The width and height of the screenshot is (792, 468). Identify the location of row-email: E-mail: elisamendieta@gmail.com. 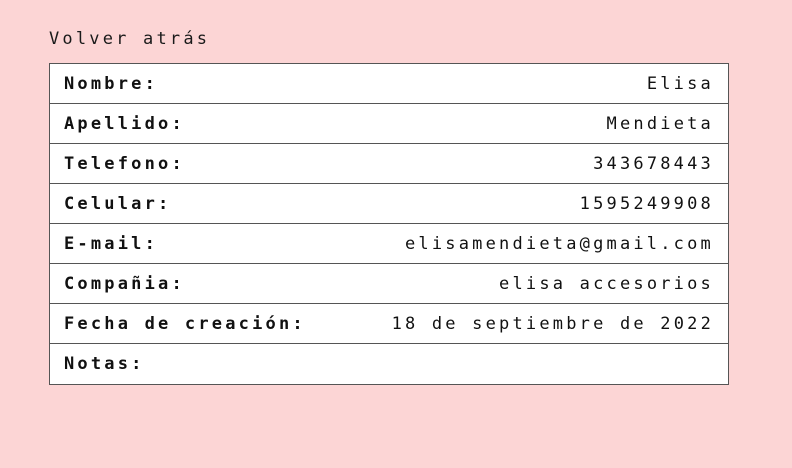
(389, 244).